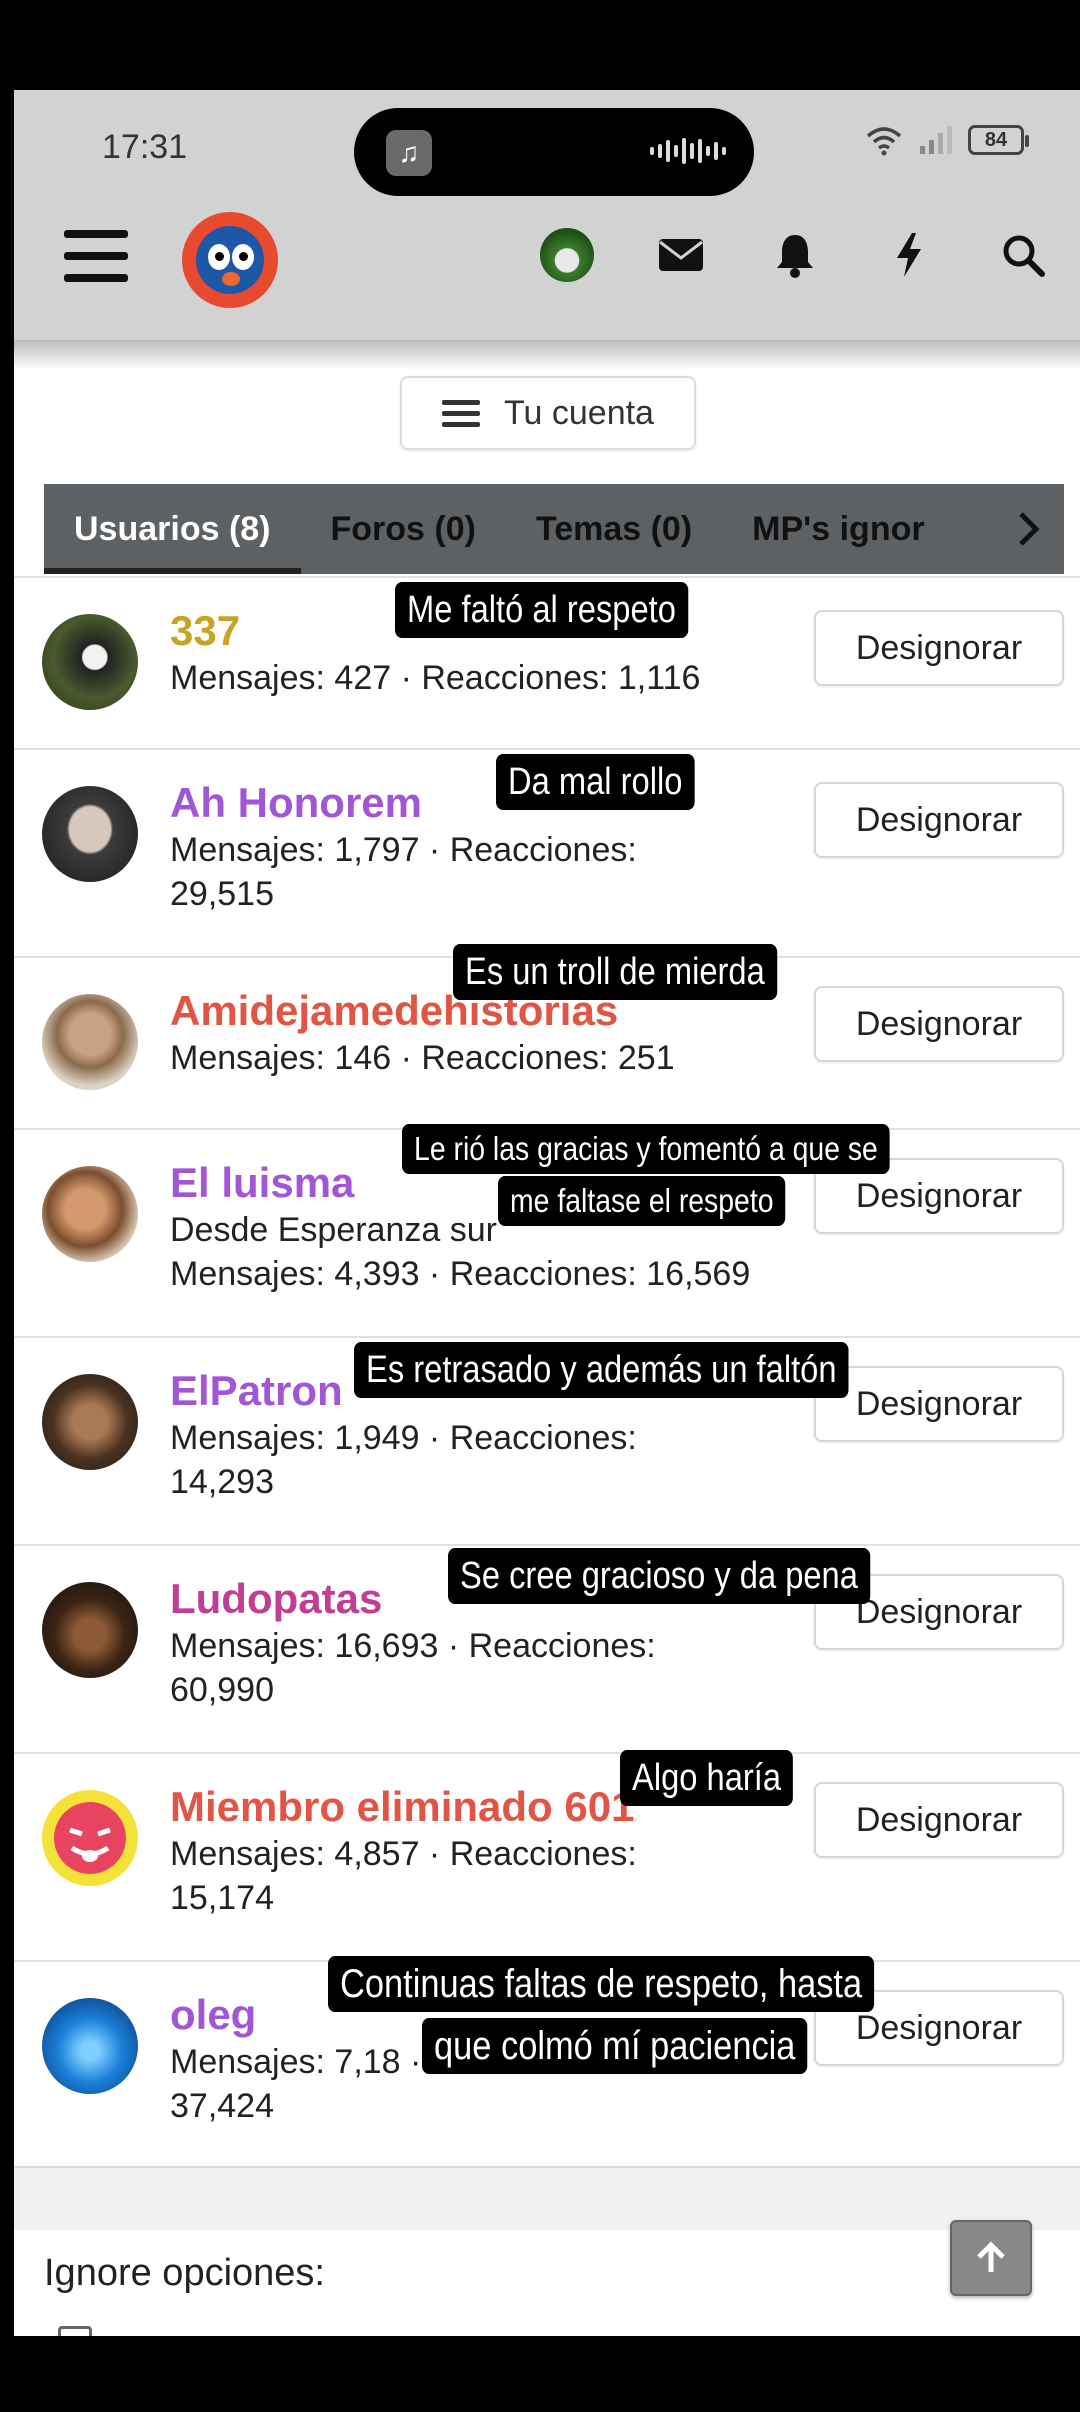 This screenshot has height=2412, width=1080. I want to click on battery-icon: 84, so click(998, 140).